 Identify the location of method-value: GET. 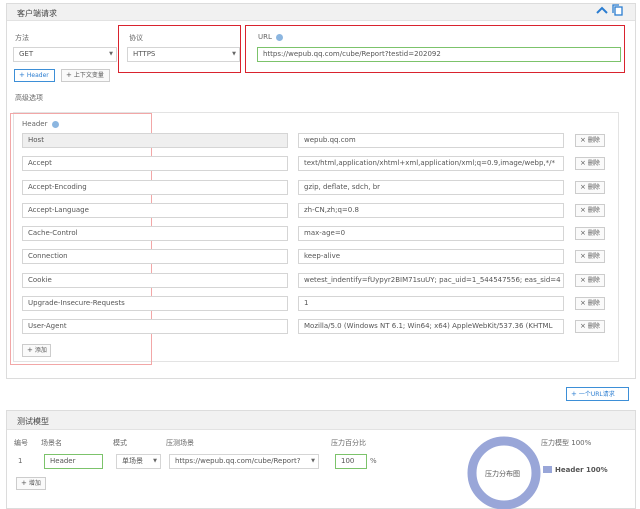
(26, 54).